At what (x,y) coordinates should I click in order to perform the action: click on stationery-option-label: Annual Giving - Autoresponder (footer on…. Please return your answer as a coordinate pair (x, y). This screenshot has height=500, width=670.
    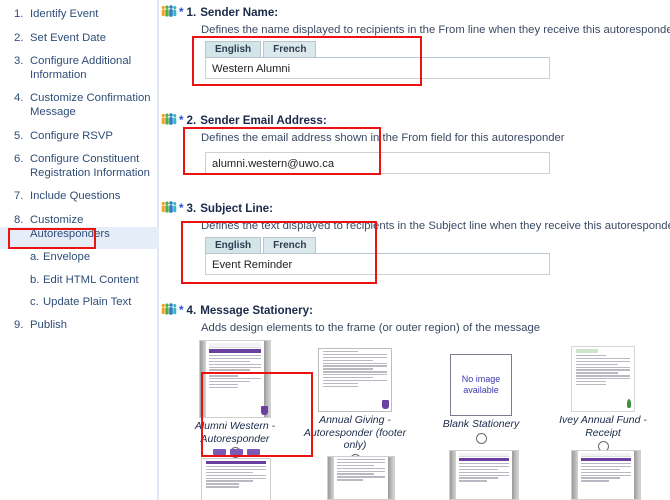
    Looking at the image, I should click on (355, 432).